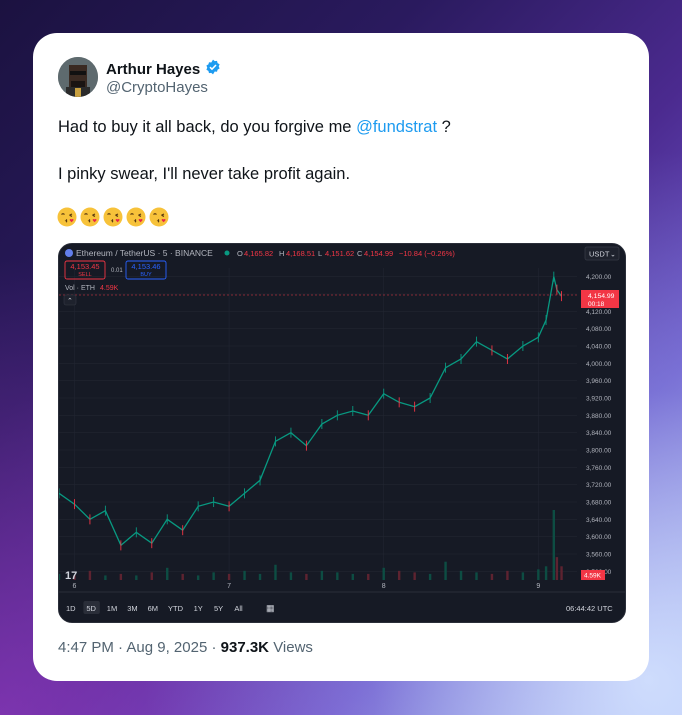 This screenshot has height=715, width=682. What do you see at coordinates (153, 69) in the screenshot?
I see `author-name: Arthur Hayes` at bounding box center [153, 69].